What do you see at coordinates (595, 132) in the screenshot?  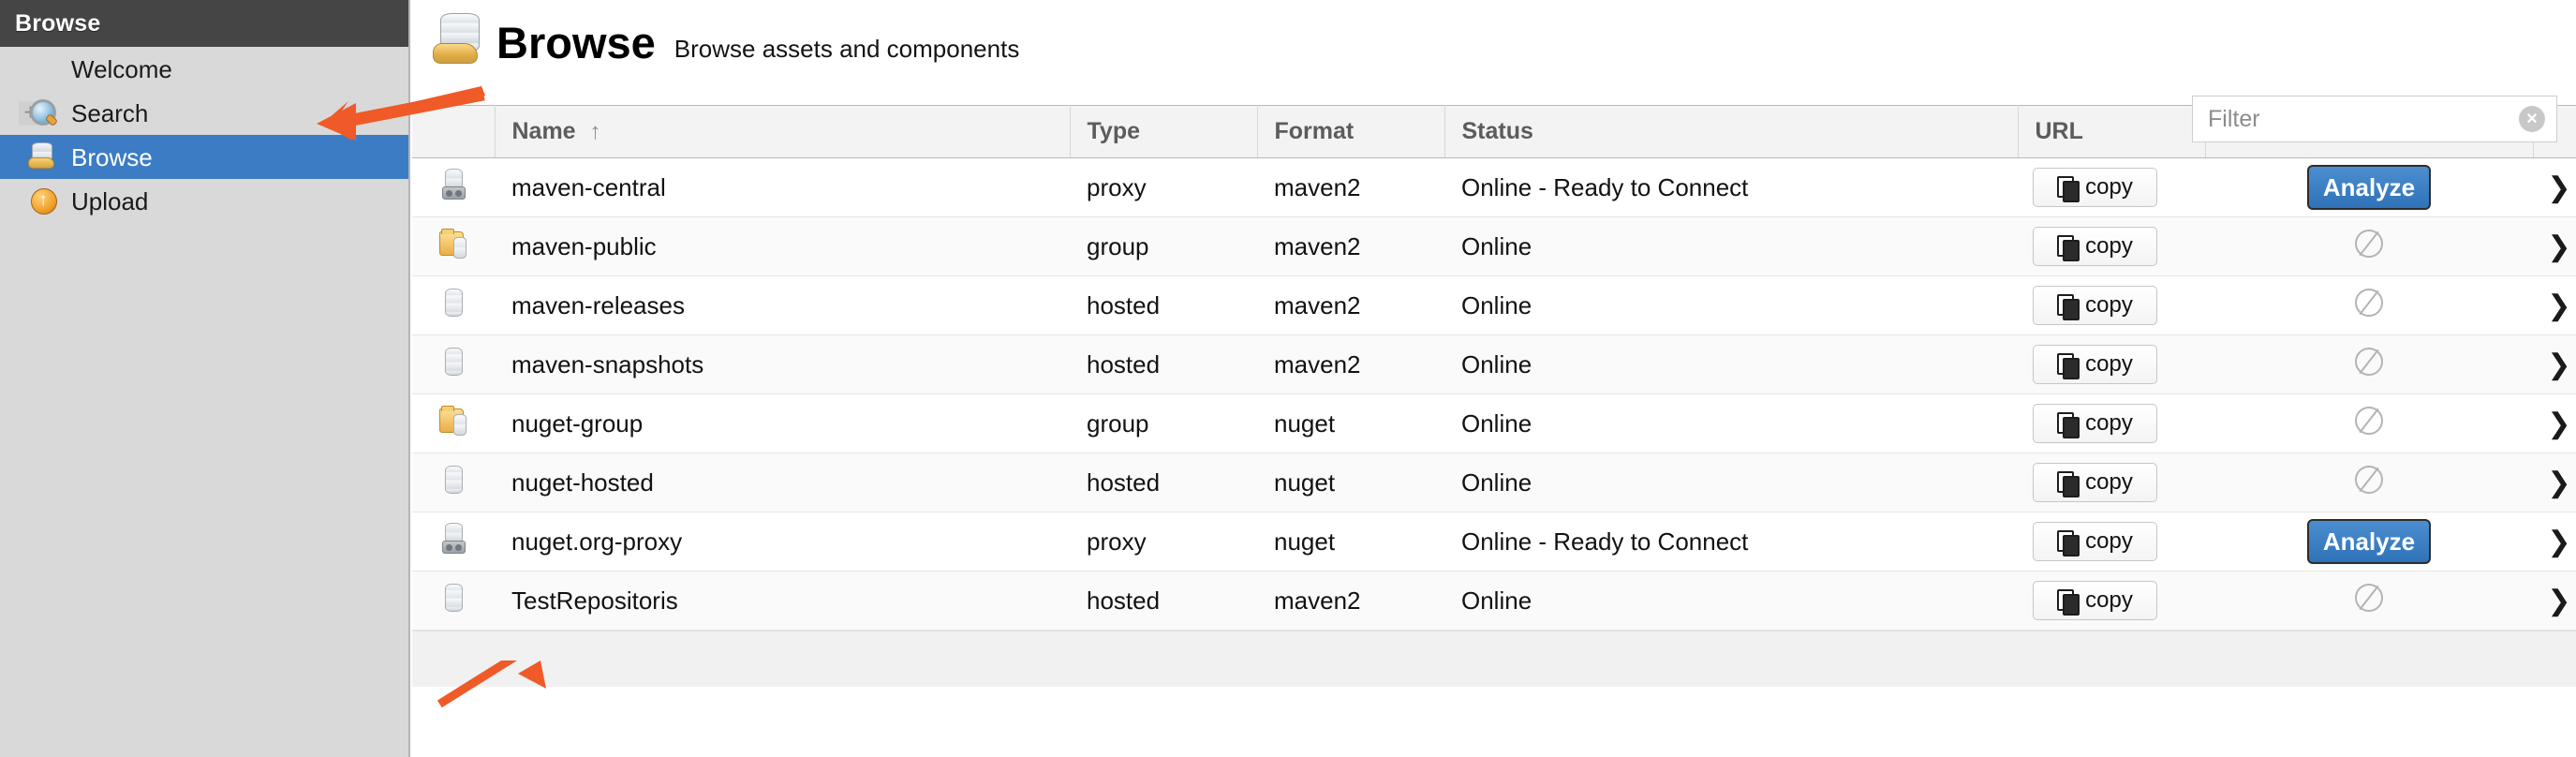 I see `sort-ascending-icon: ↑` at bounding box center [595, 132].